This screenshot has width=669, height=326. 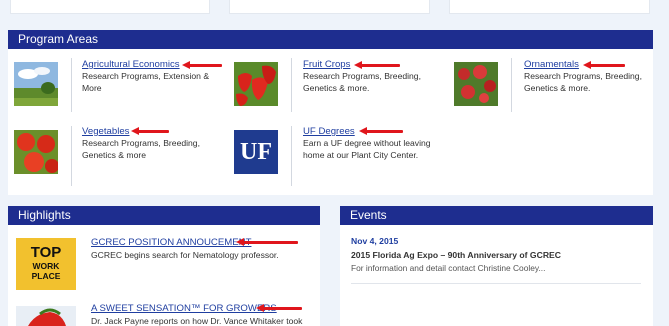 What do you see at coordinates (496, 215) in the screenshot?
I see `events-header: Events` at bounding box center [496, 215].